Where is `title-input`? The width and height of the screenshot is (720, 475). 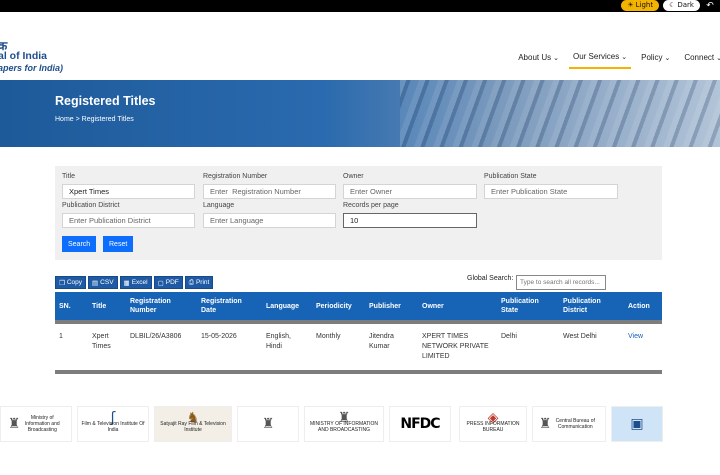
title-input is located at coordinates (128, 191).